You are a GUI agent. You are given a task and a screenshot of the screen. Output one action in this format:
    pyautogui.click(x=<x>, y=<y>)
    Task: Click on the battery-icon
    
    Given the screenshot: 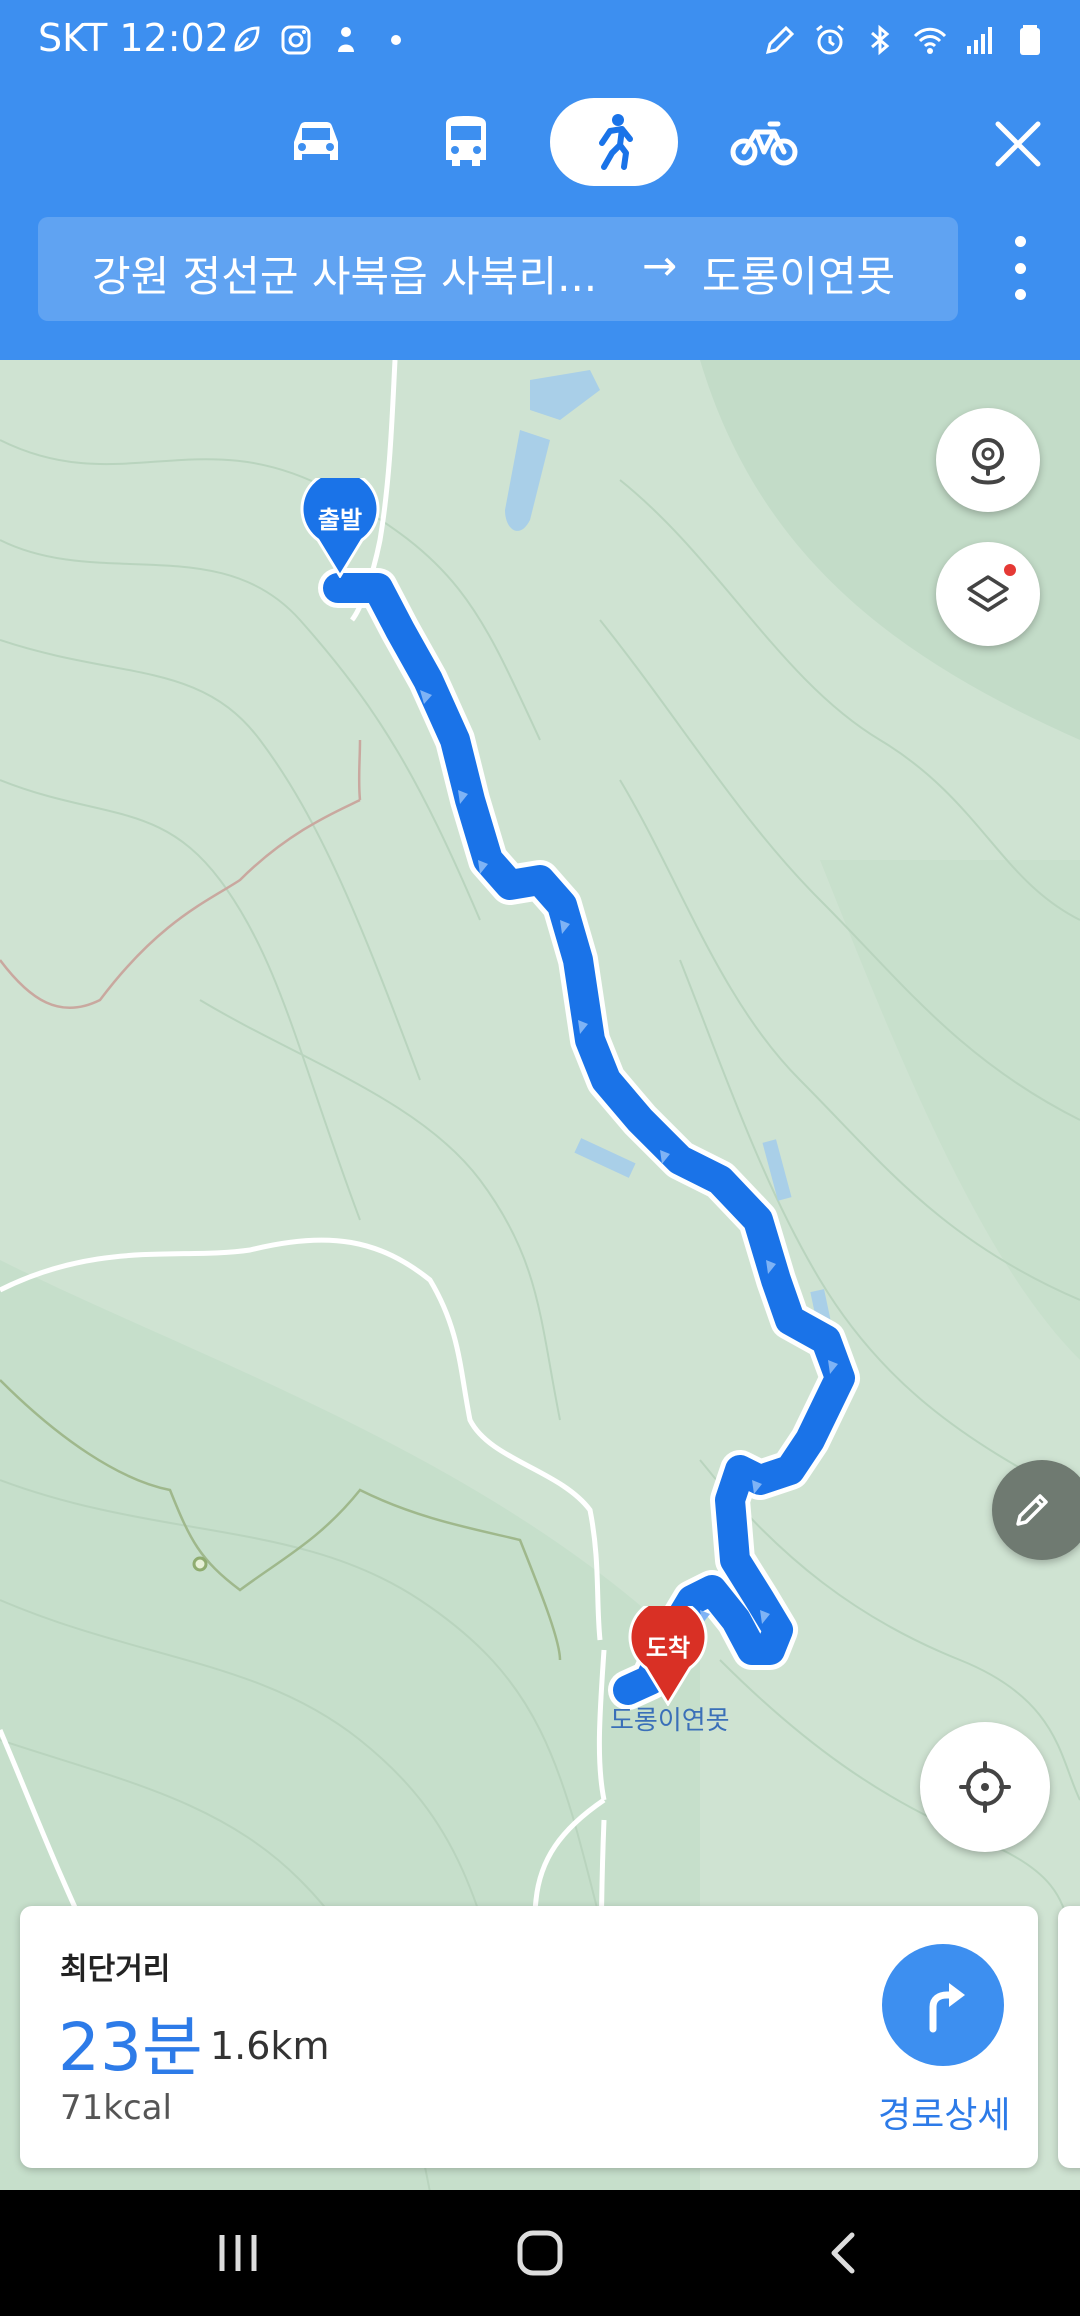 What is the action you would take?
    pyautogui.click(x=1030, y=40)
    